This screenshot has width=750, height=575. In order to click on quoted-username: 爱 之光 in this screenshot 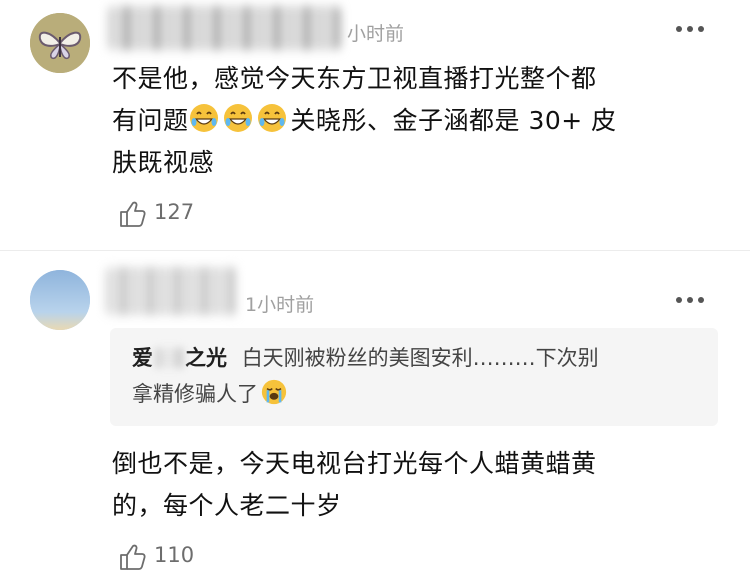, I will do `click(179, 358)`.